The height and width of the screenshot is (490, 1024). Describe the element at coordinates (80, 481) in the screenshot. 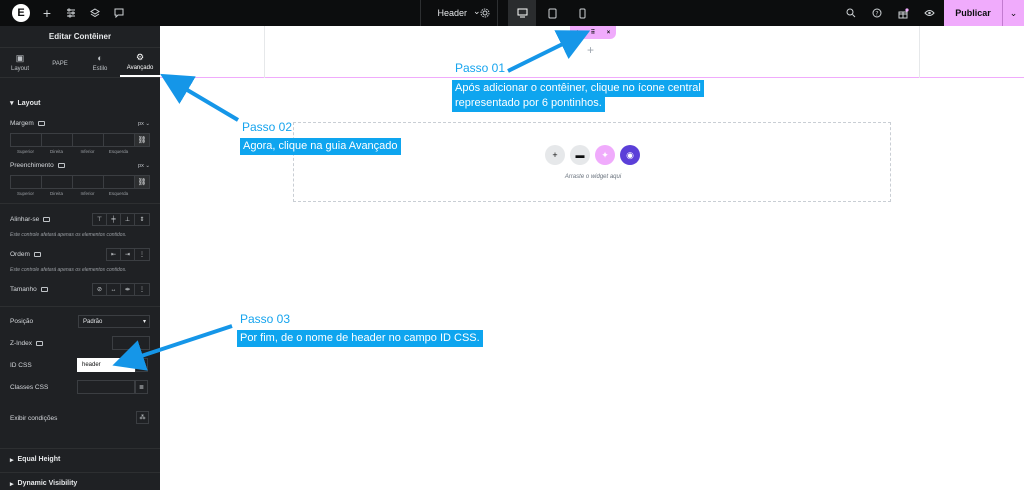

I see `section-dynamic-visibility: ▸ Dynamic Visibility` at that location.